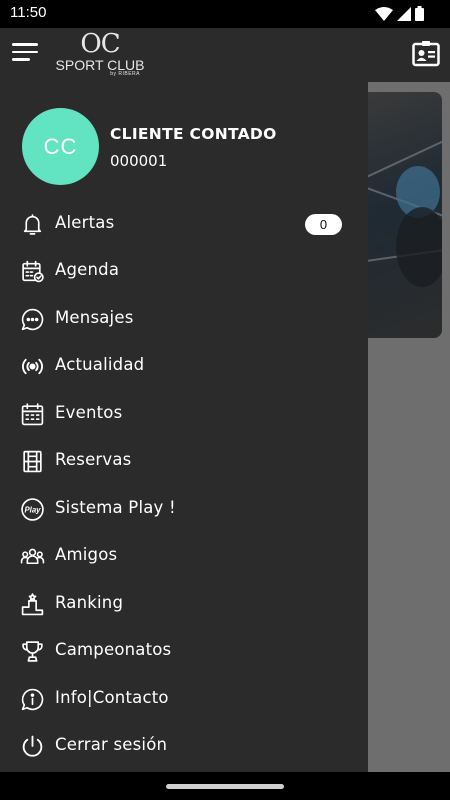  I want to click on home-gesture-pill, so click(225, 786).